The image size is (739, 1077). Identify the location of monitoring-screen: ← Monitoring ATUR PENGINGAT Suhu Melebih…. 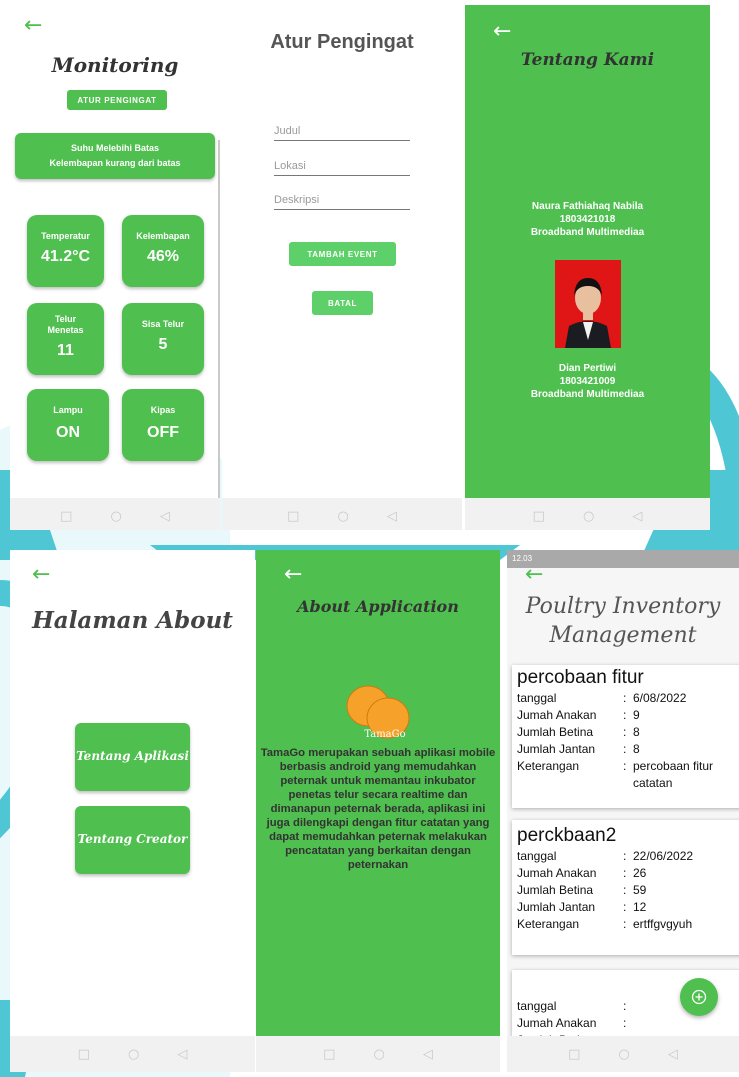
(115, 267).